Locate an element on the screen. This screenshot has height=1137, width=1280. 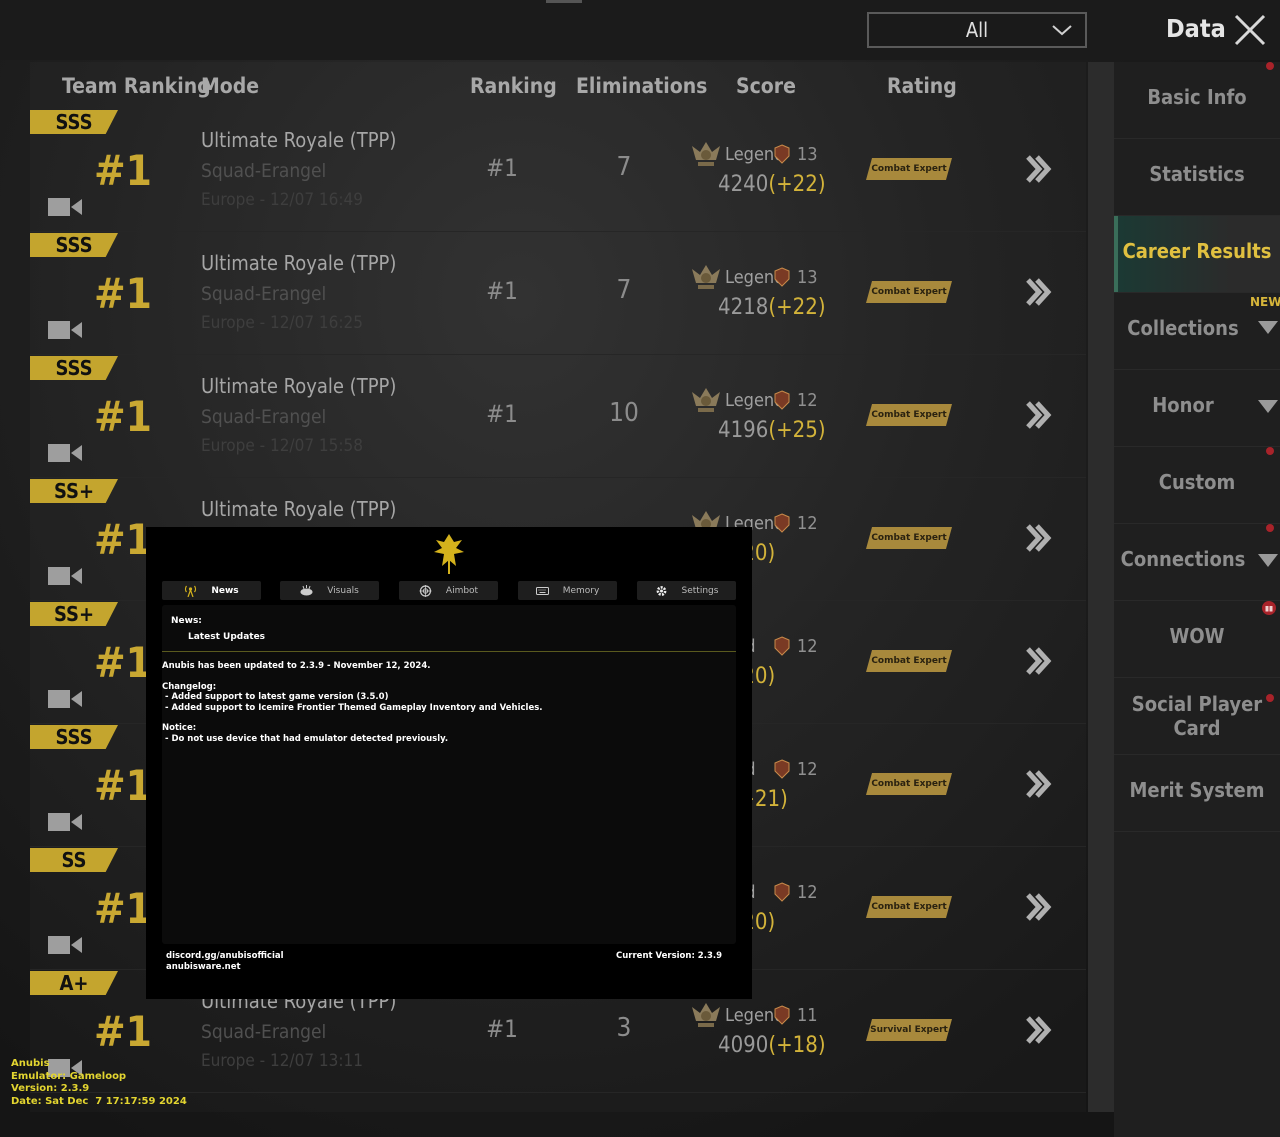
sidebar-item-basic-info: Basic Info is located at coordinates (1197, 100).